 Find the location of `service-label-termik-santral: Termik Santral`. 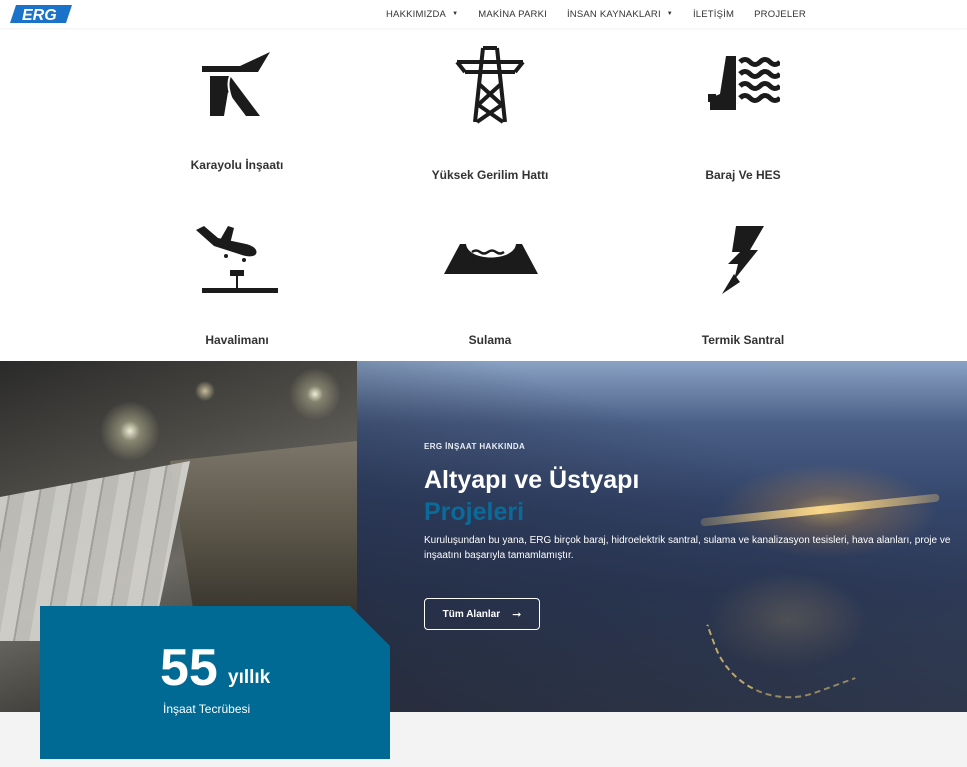

service-label-termik-santral: Termik Santral is located at coordinates (743, 340).